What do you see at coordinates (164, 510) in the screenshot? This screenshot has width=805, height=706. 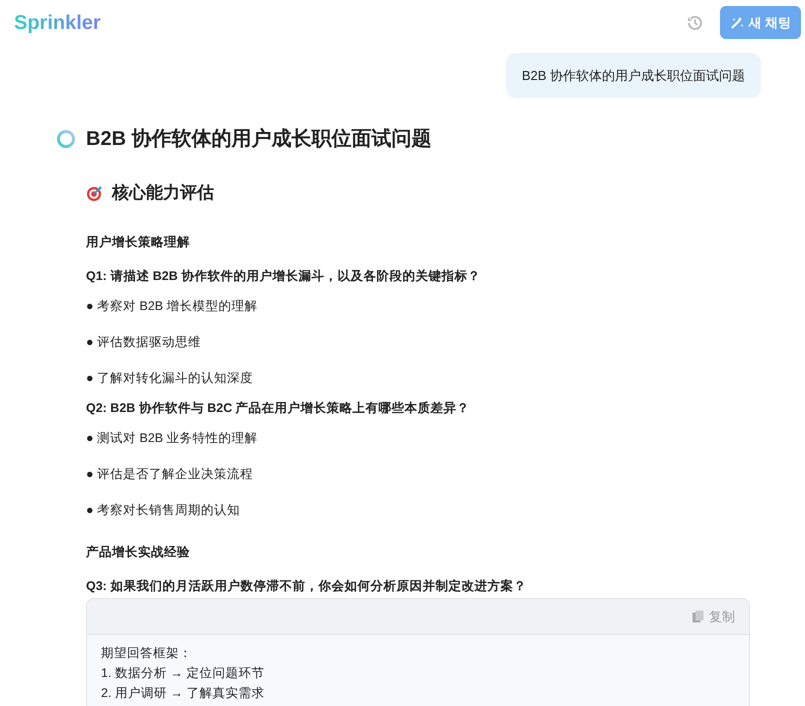 I see `bullet-item: ● 考察对长销售周期的认知` at bounding box center [164, 510].